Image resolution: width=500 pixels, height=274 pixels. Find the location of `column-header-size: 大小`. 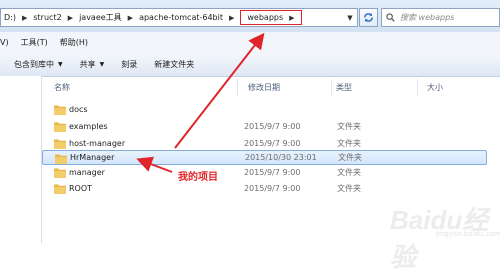

column-header-size: 大小 is located at coordinates (435, 87).